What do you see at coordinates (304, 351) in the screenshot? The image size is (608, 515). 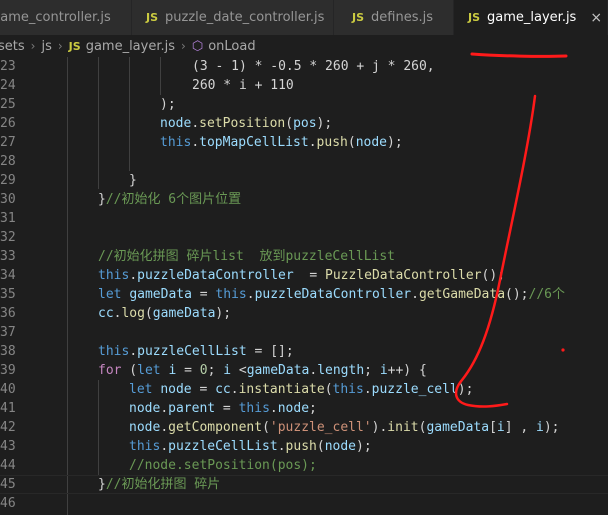 I see `code-line: 38 this.puzzleCellList = [];` at bounding box center [304, 351].